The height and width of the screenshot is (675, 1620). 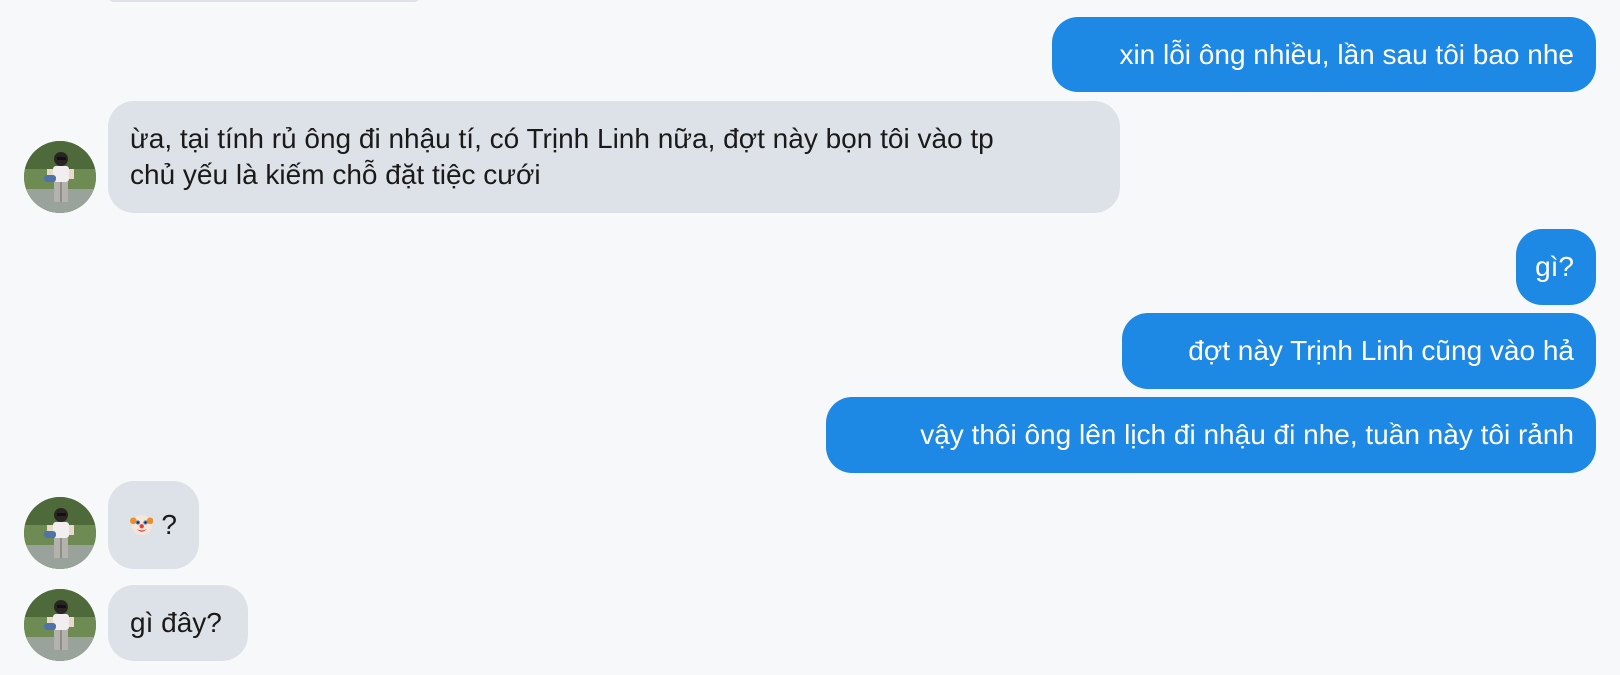 I want to click on clown-face-emoji-icon, so click(x=142, y=525).